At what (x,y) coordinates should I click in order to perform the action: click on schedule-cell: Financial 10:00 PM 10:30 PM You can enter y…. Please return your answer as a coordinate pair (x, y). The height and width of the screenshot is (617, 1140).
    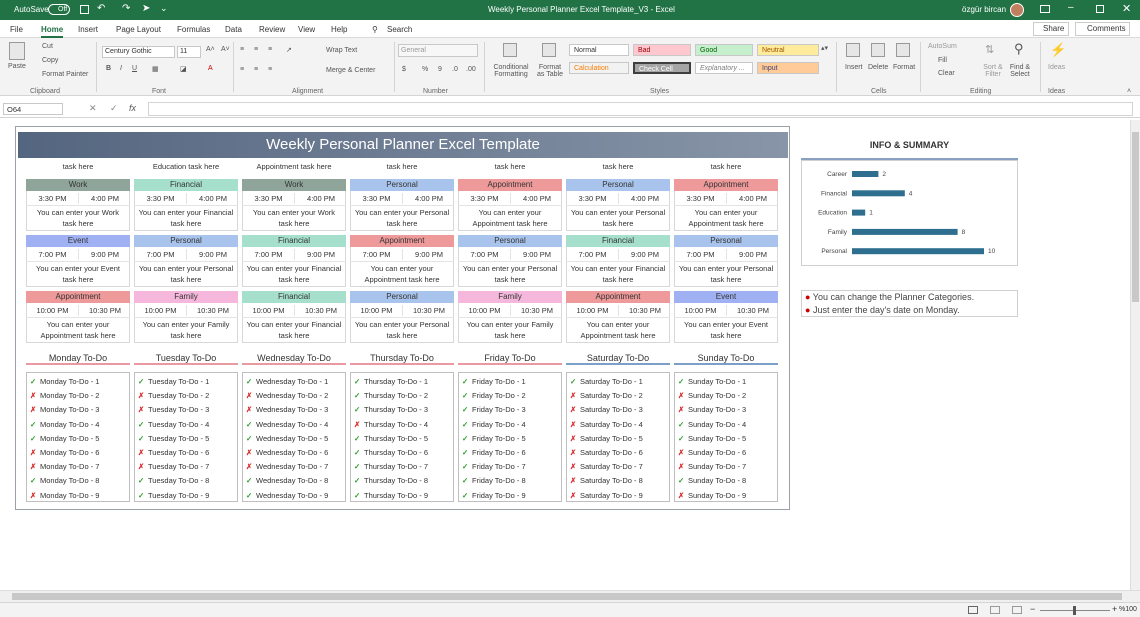
    Looking at the image, I should click on (294, 317).